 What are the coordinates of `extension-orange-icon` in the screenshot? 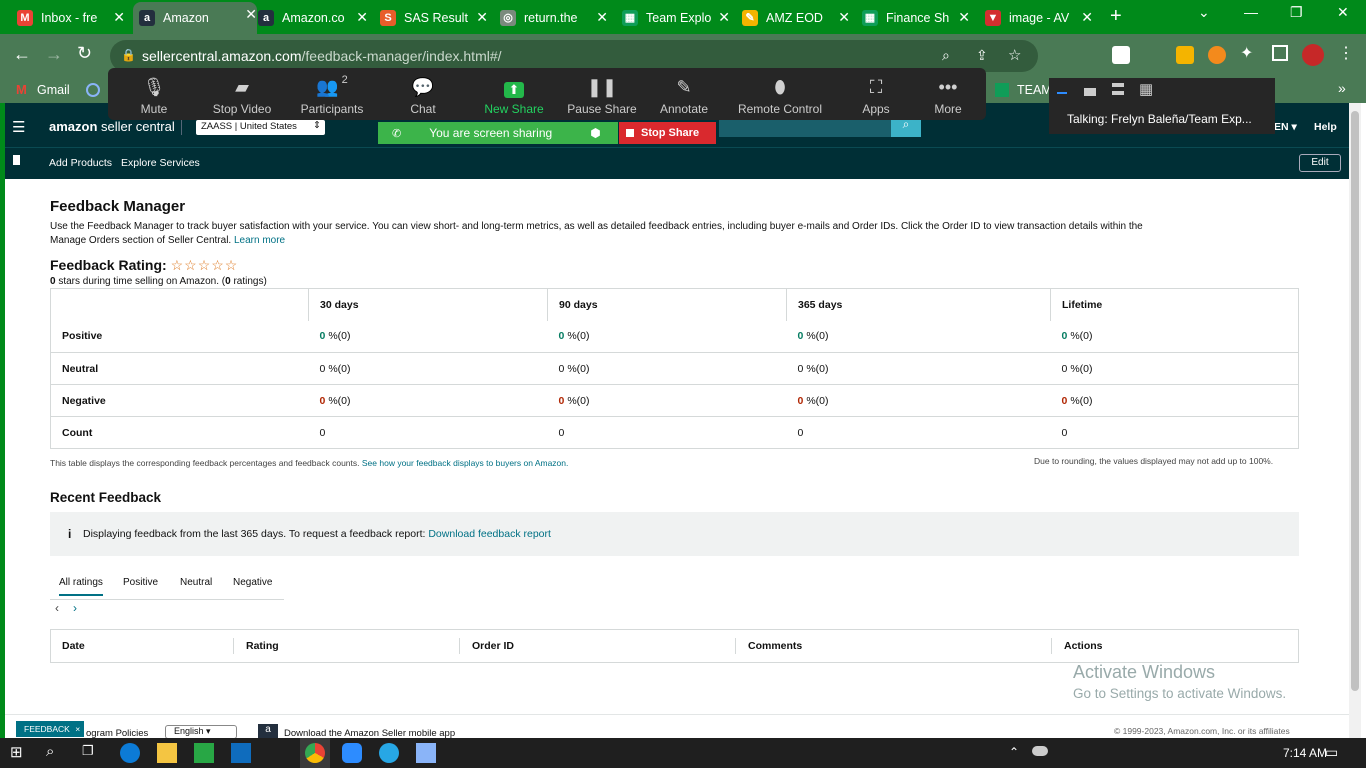 It's located at (1217, 55).